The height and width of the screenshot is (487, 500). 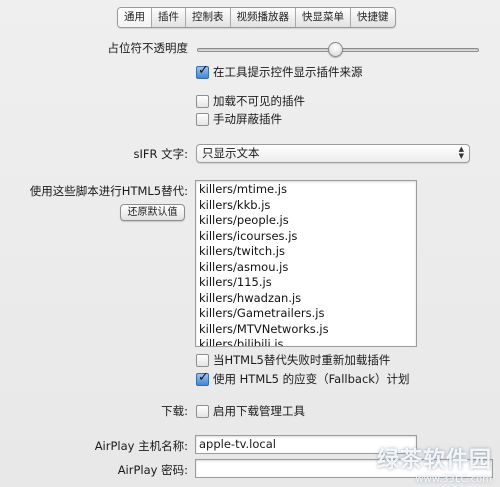 I want to click on select-arrows-icon: ▲ ▼, so click(x=461, y=152).